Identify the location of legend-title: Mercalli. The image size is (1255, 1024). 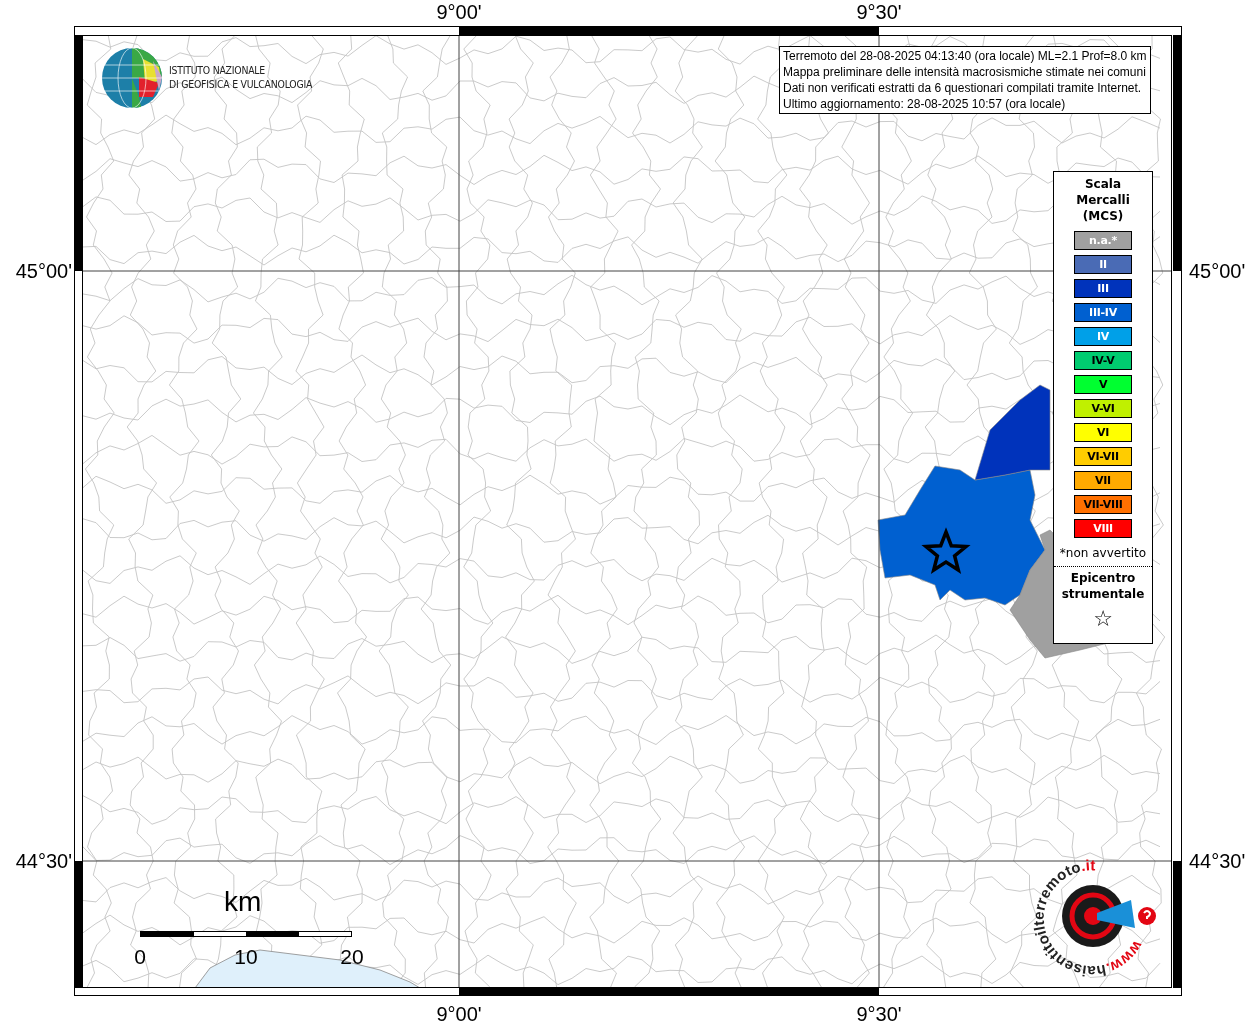
(1103, 200).